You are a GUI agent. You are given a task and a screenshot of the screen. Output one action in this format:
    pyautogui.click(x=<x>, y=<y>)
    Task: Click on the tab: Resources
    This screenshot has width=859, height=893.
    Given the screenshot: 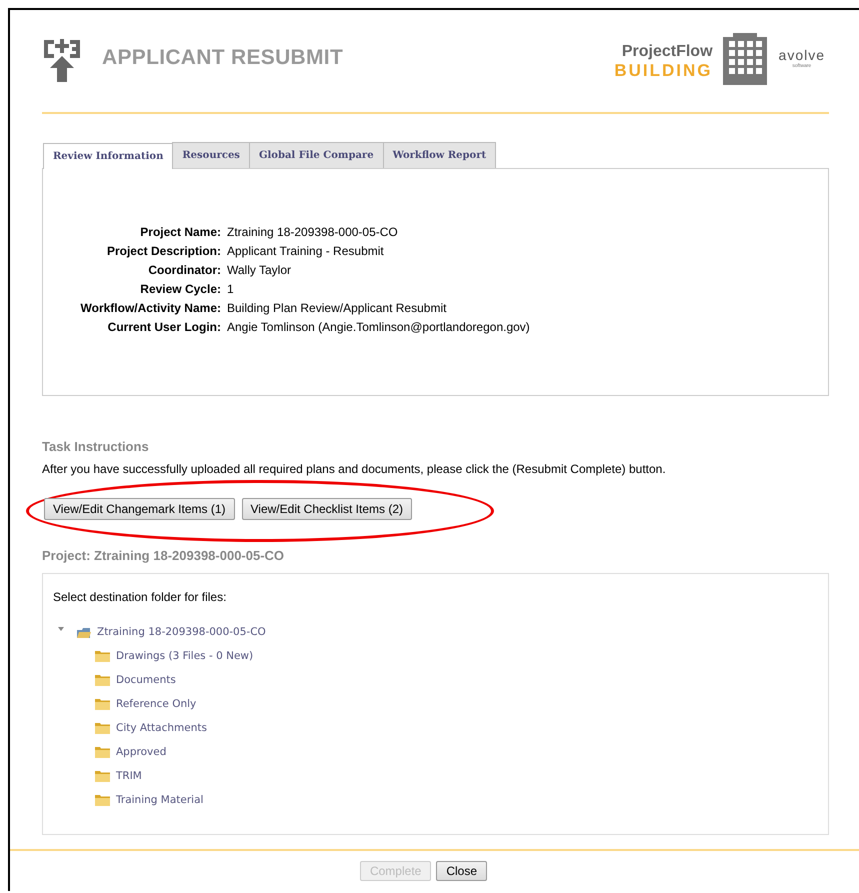 What is the action you would take?
    pyautogui.click(x=211, y=155)
    